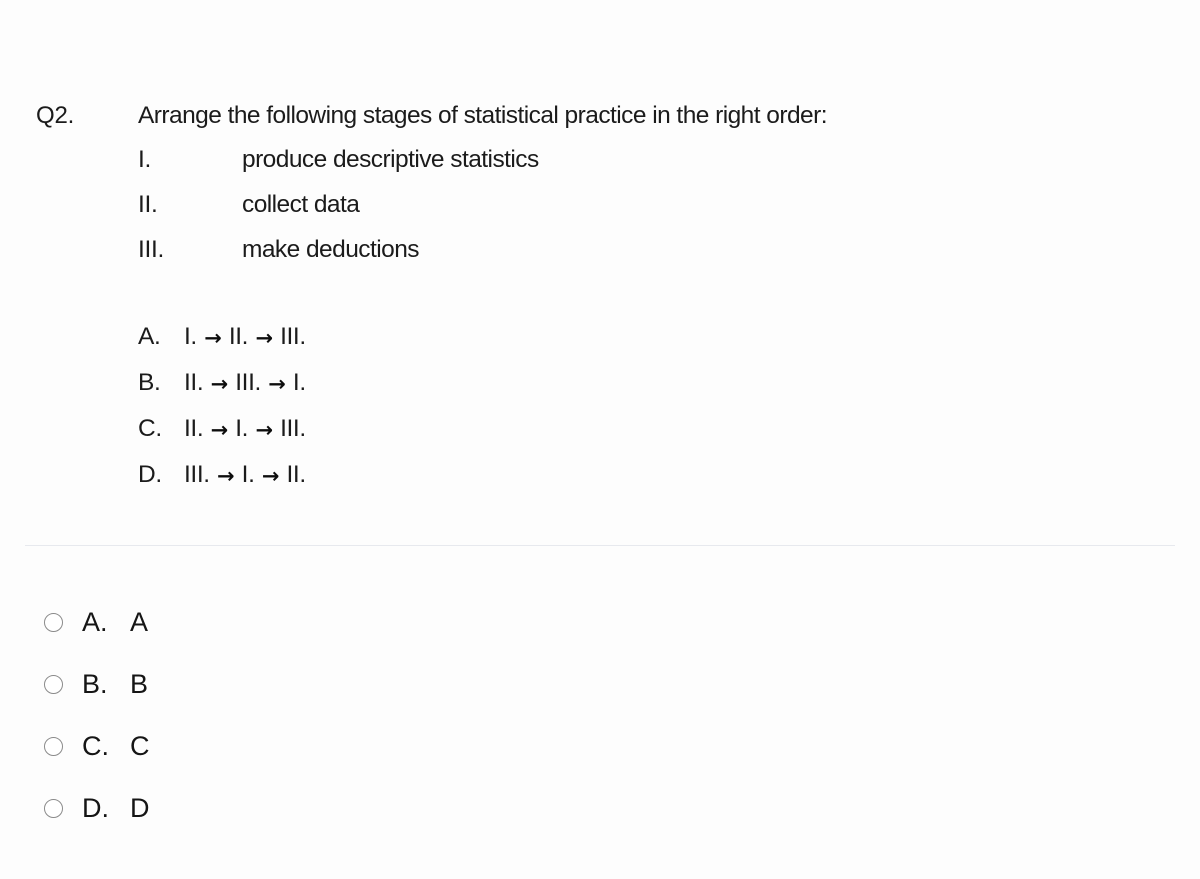  What do you see at coordinates (245, 382) in the screenshot?
I see `choice-sequence: II. → III. → I.` at bounding box center [245, 382].